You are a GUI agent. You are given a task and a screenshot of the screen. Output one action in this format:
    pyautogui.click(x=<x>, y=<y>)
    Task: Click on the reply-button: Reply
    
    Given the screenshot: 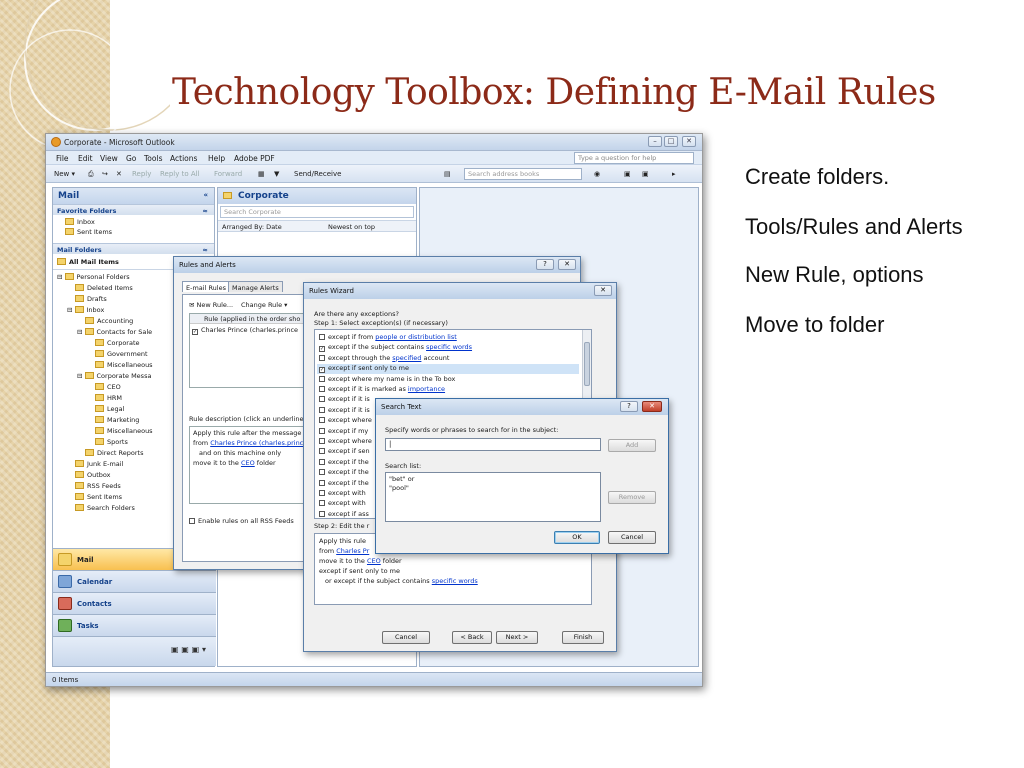 What is the action you would take?
    pyautogui.click(x=141, y=174)
    